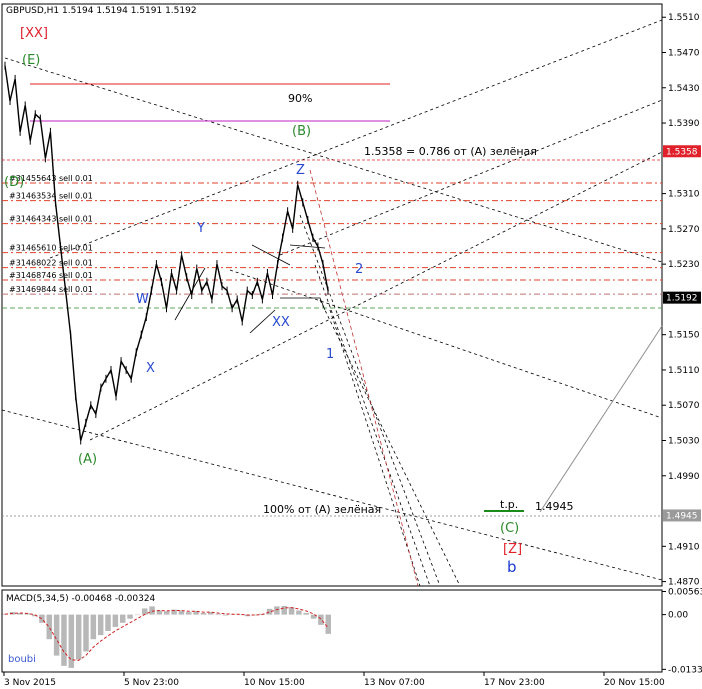 The height and width of the screenshot is (689, 702). I want to click on price-tag-label: 1.4945, so click(682, 516).